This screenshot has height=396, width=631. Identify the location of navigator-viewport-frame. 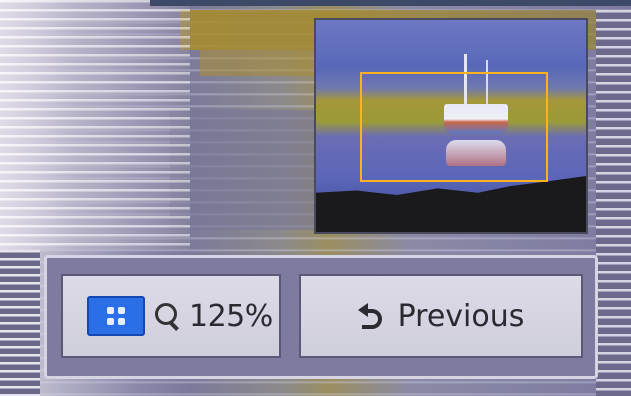
(454, 127).